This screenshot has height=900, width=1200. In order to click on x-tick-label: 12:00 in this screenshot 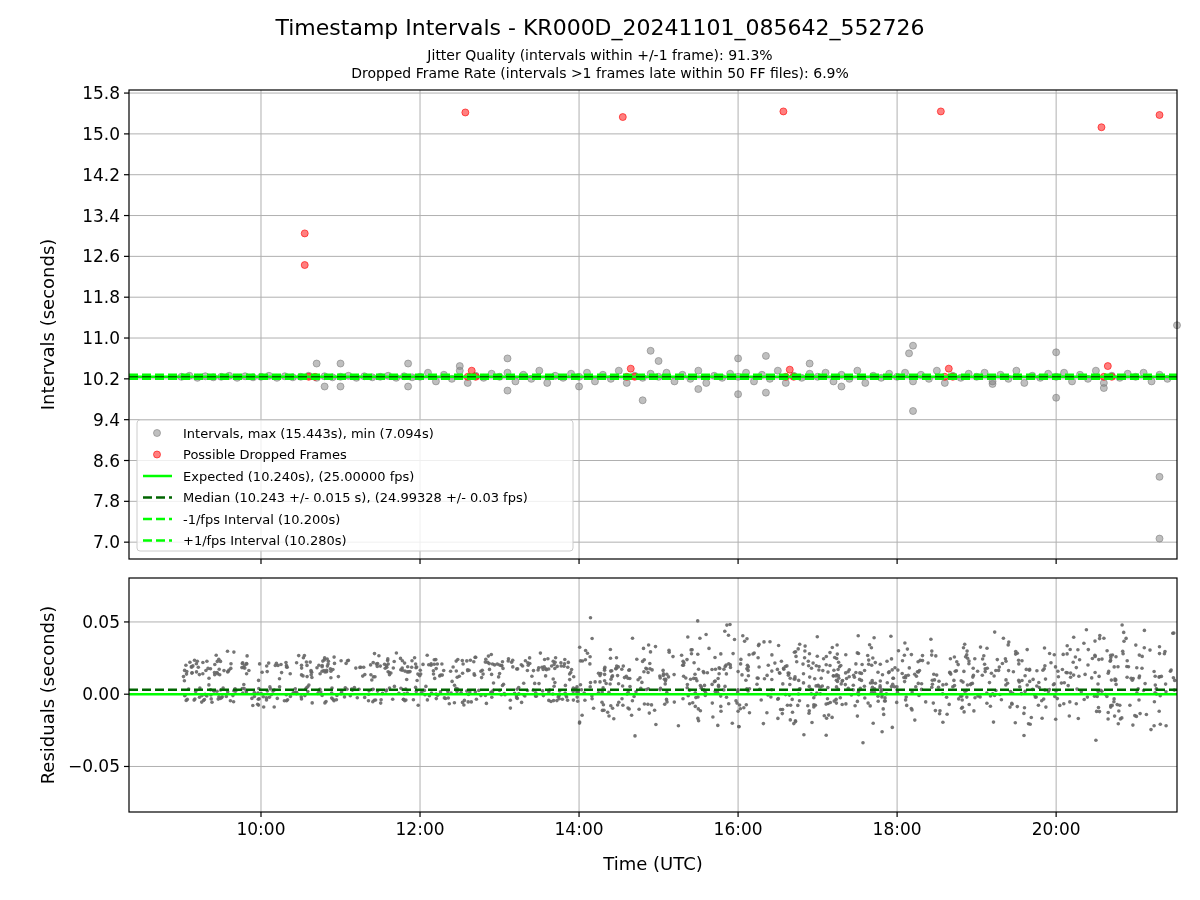, I will do `click(420, 829)`.